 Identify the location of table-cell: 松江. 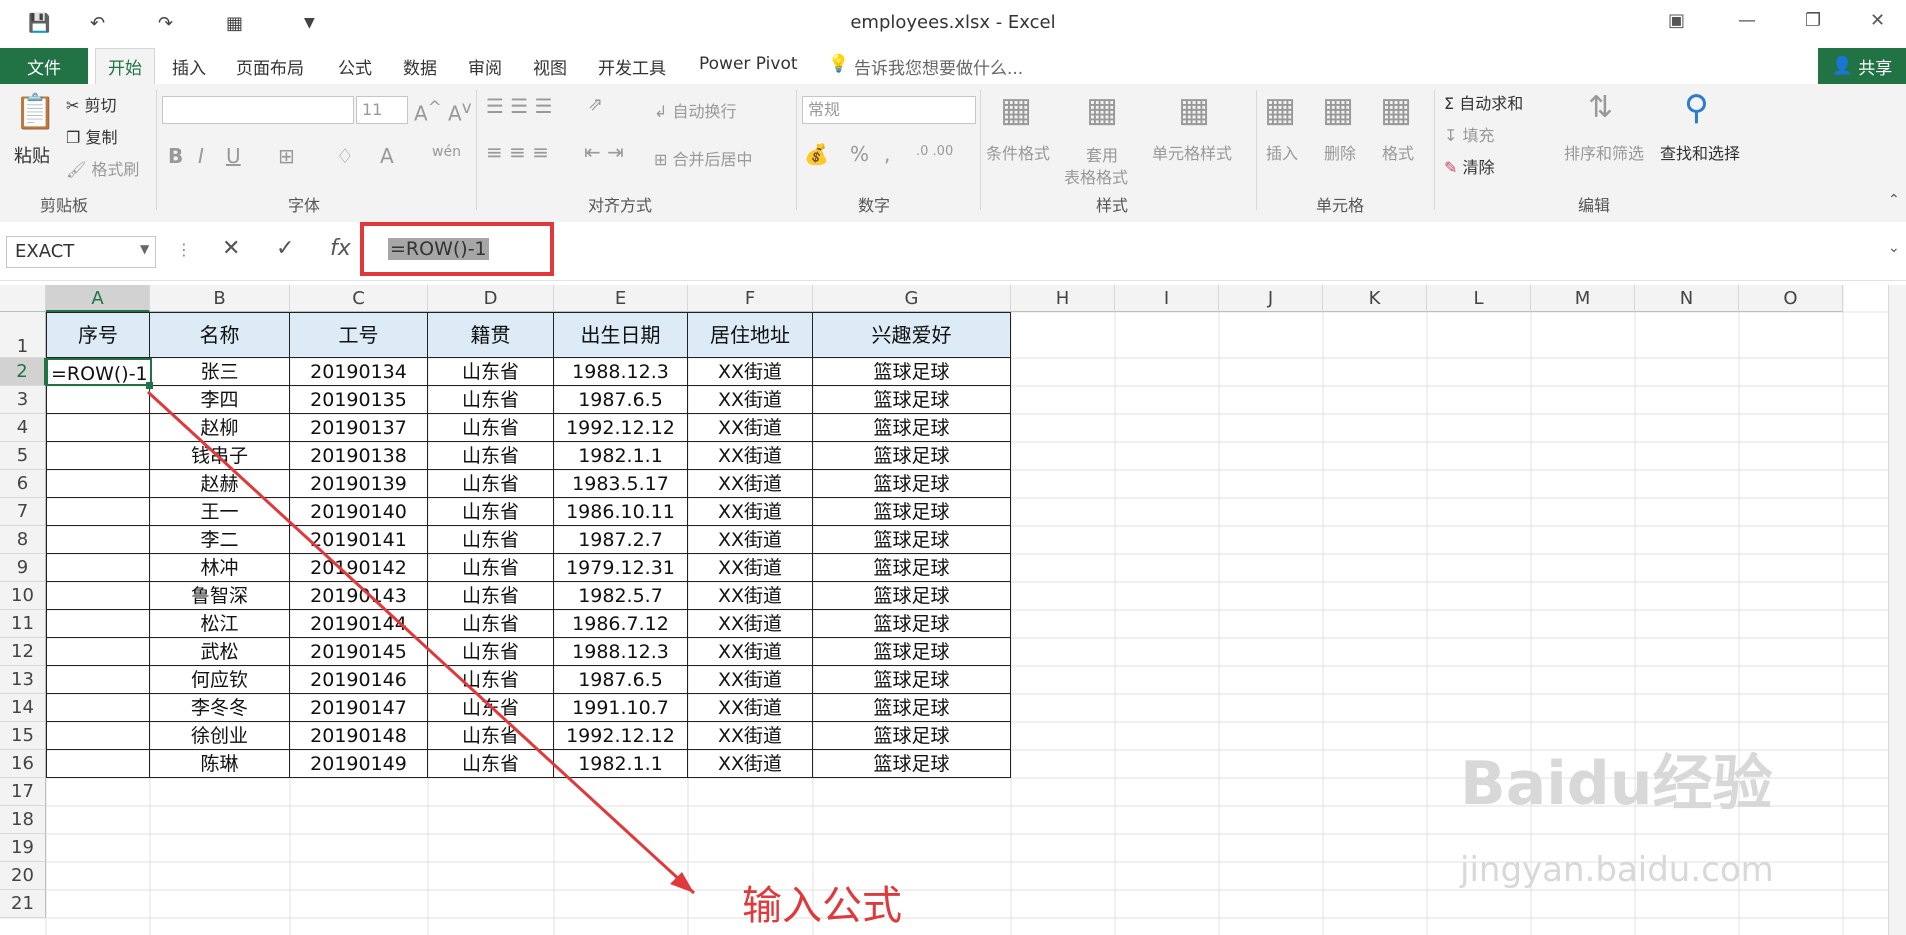
(220, 624).